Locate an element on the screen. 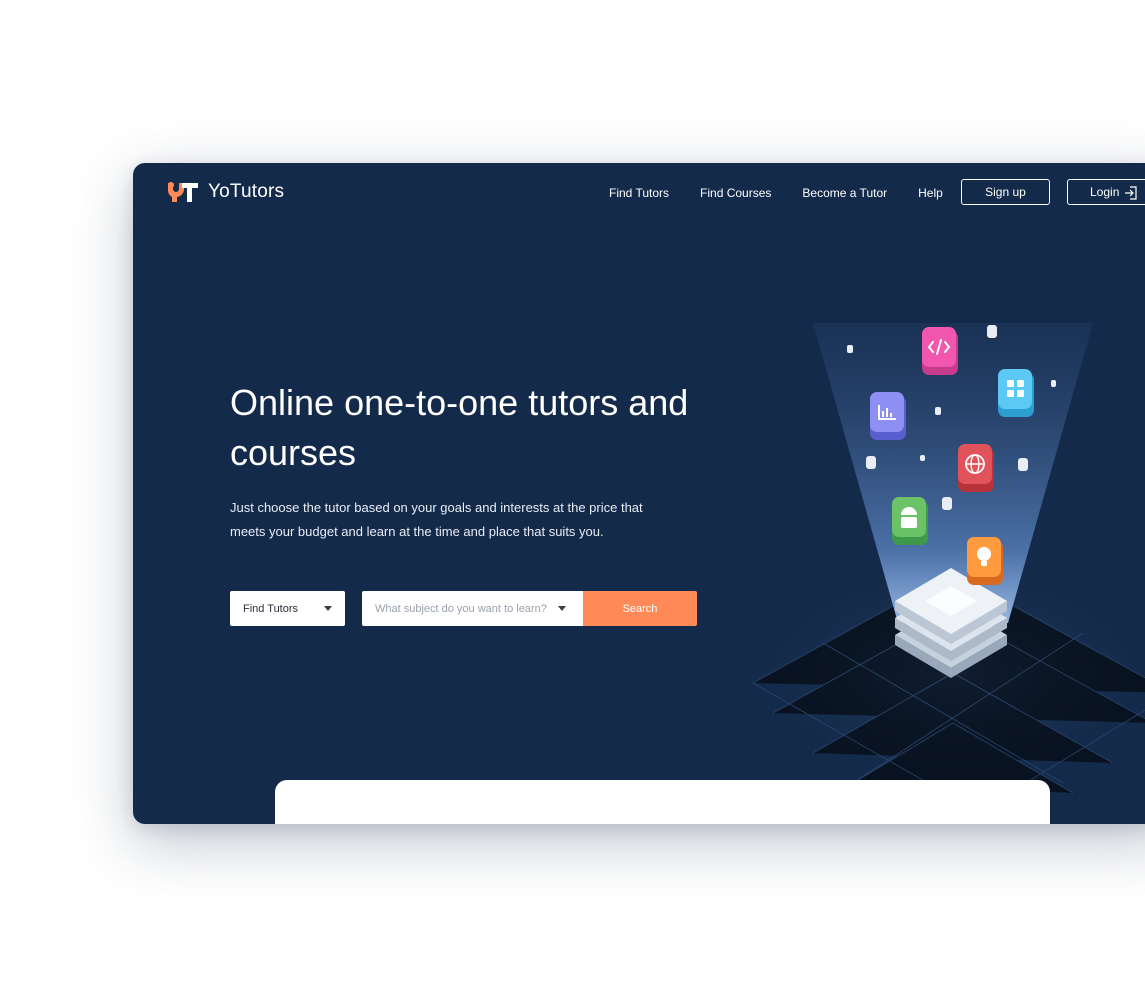  nav-find-tutors: Find Tutors is located at coordinates (639, 193).